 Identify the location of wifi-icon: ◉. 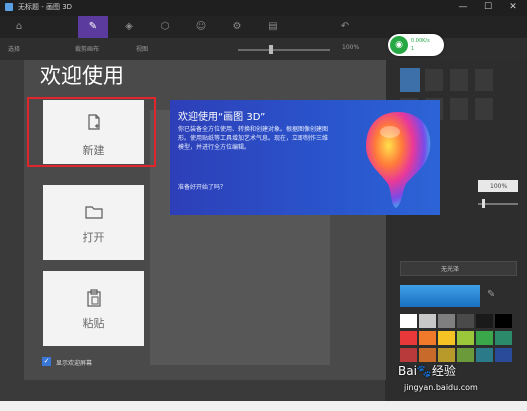
(399, 45).